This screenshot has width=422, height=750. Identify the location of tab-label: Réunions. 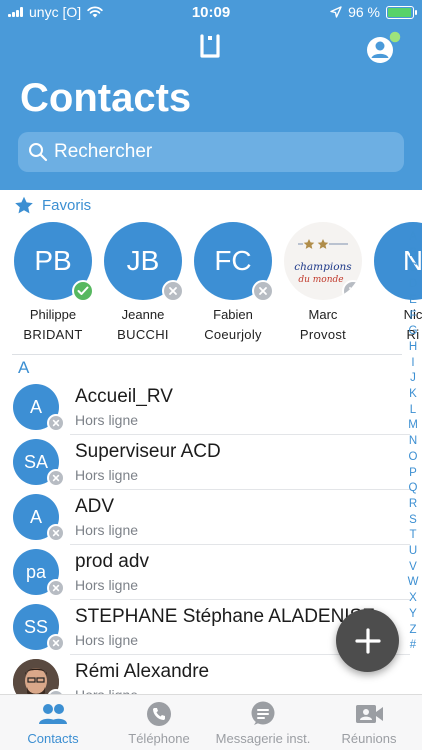
(369, 738).